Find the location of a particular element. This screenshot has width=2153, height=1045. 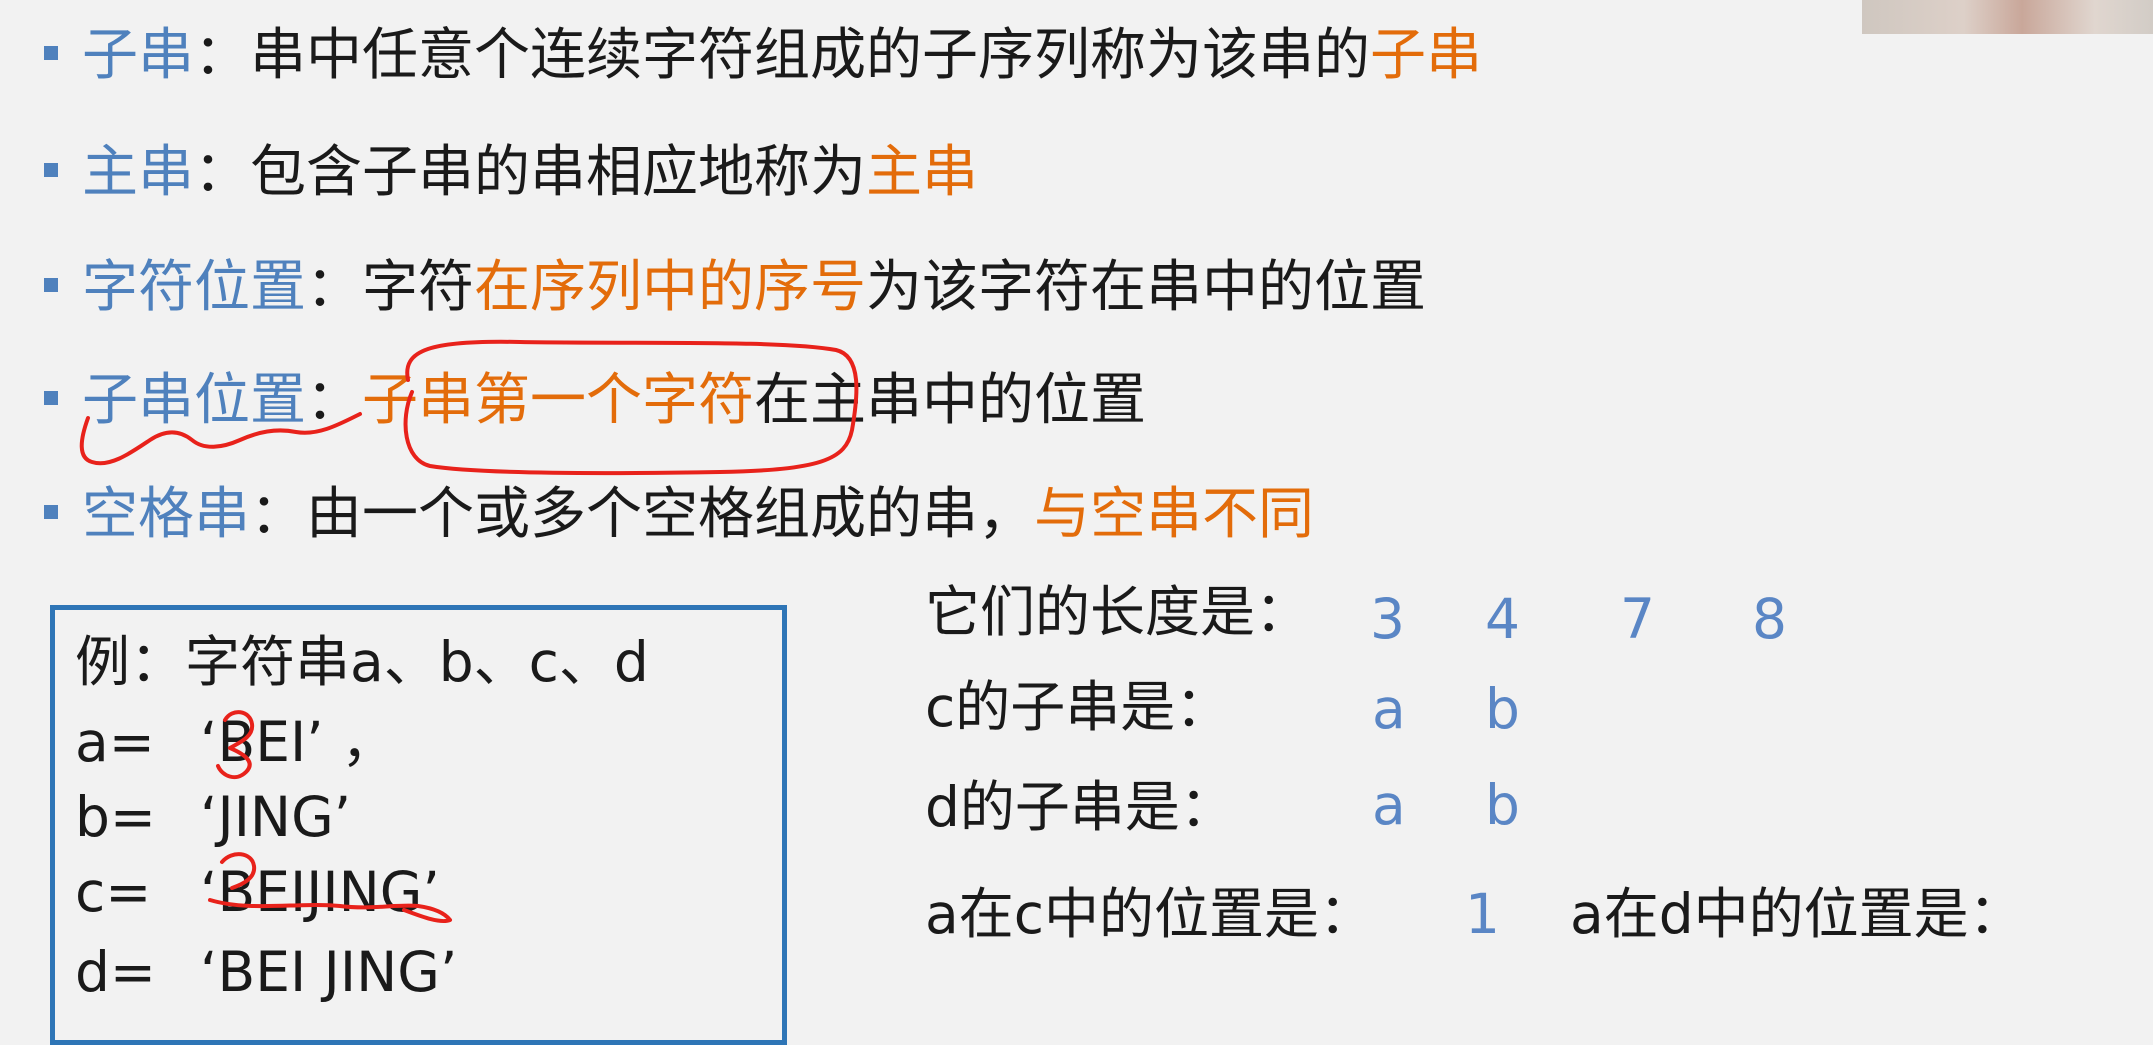

definition-char-position: 字符位置：字符在序列中的序号为该字符在串中的位置 is located at coordinates (735, 288).